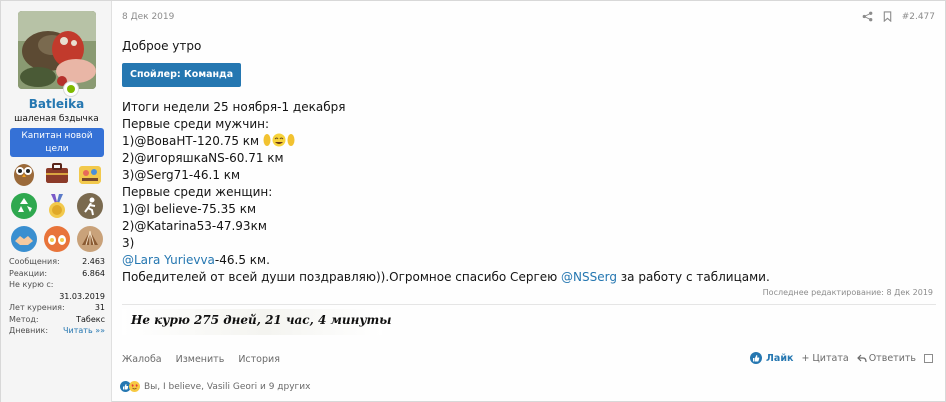 The image size is (946, 402). What do you see at coordinates (128, 243) in the screenshot?
I see `post-line: 3)` at bounding box center [128, 243].